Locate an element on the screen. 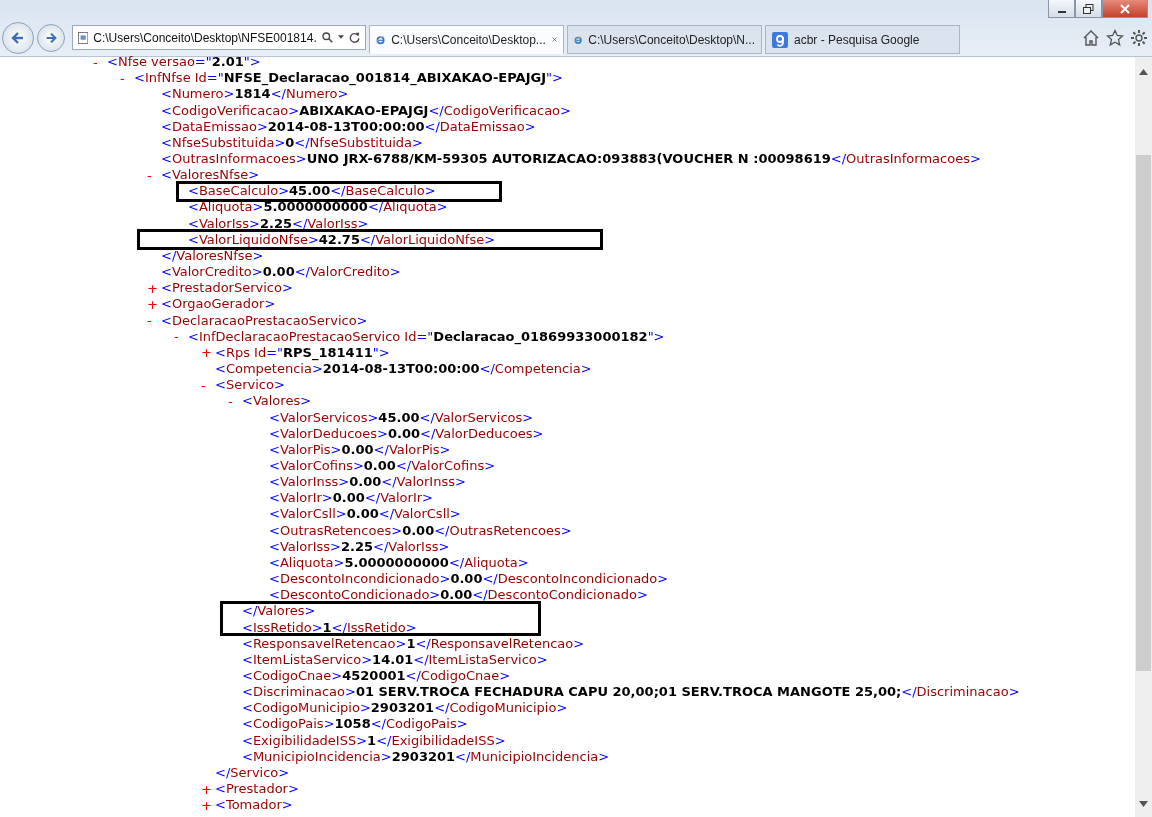  back-button is located at coordinates (18, 37).